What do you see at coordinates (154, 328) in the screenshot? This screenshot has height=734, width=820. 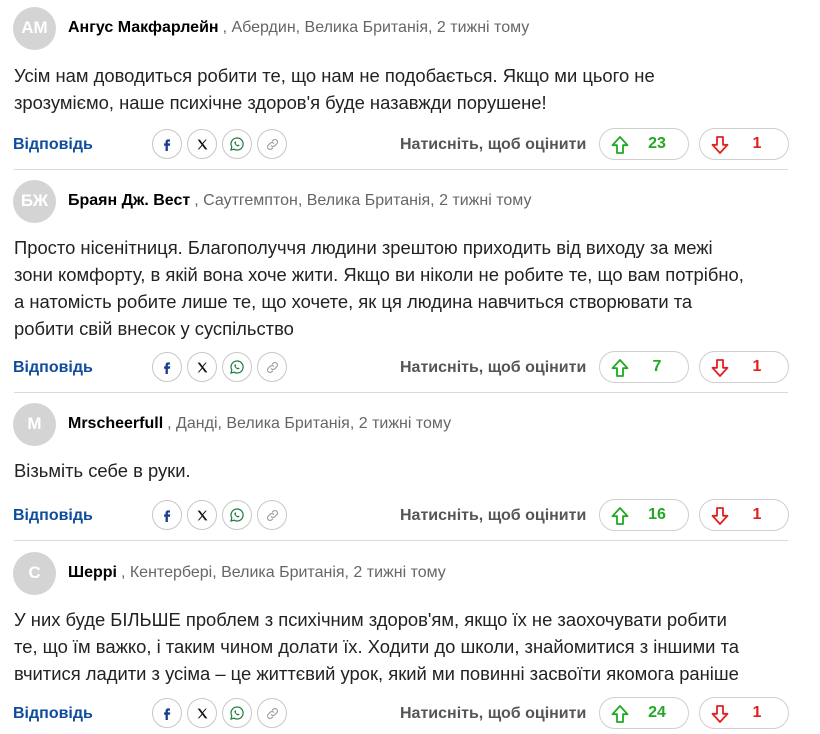 I see `comment-text-line: робити свій внесок у суспільство` at bounding box center [154, 328].